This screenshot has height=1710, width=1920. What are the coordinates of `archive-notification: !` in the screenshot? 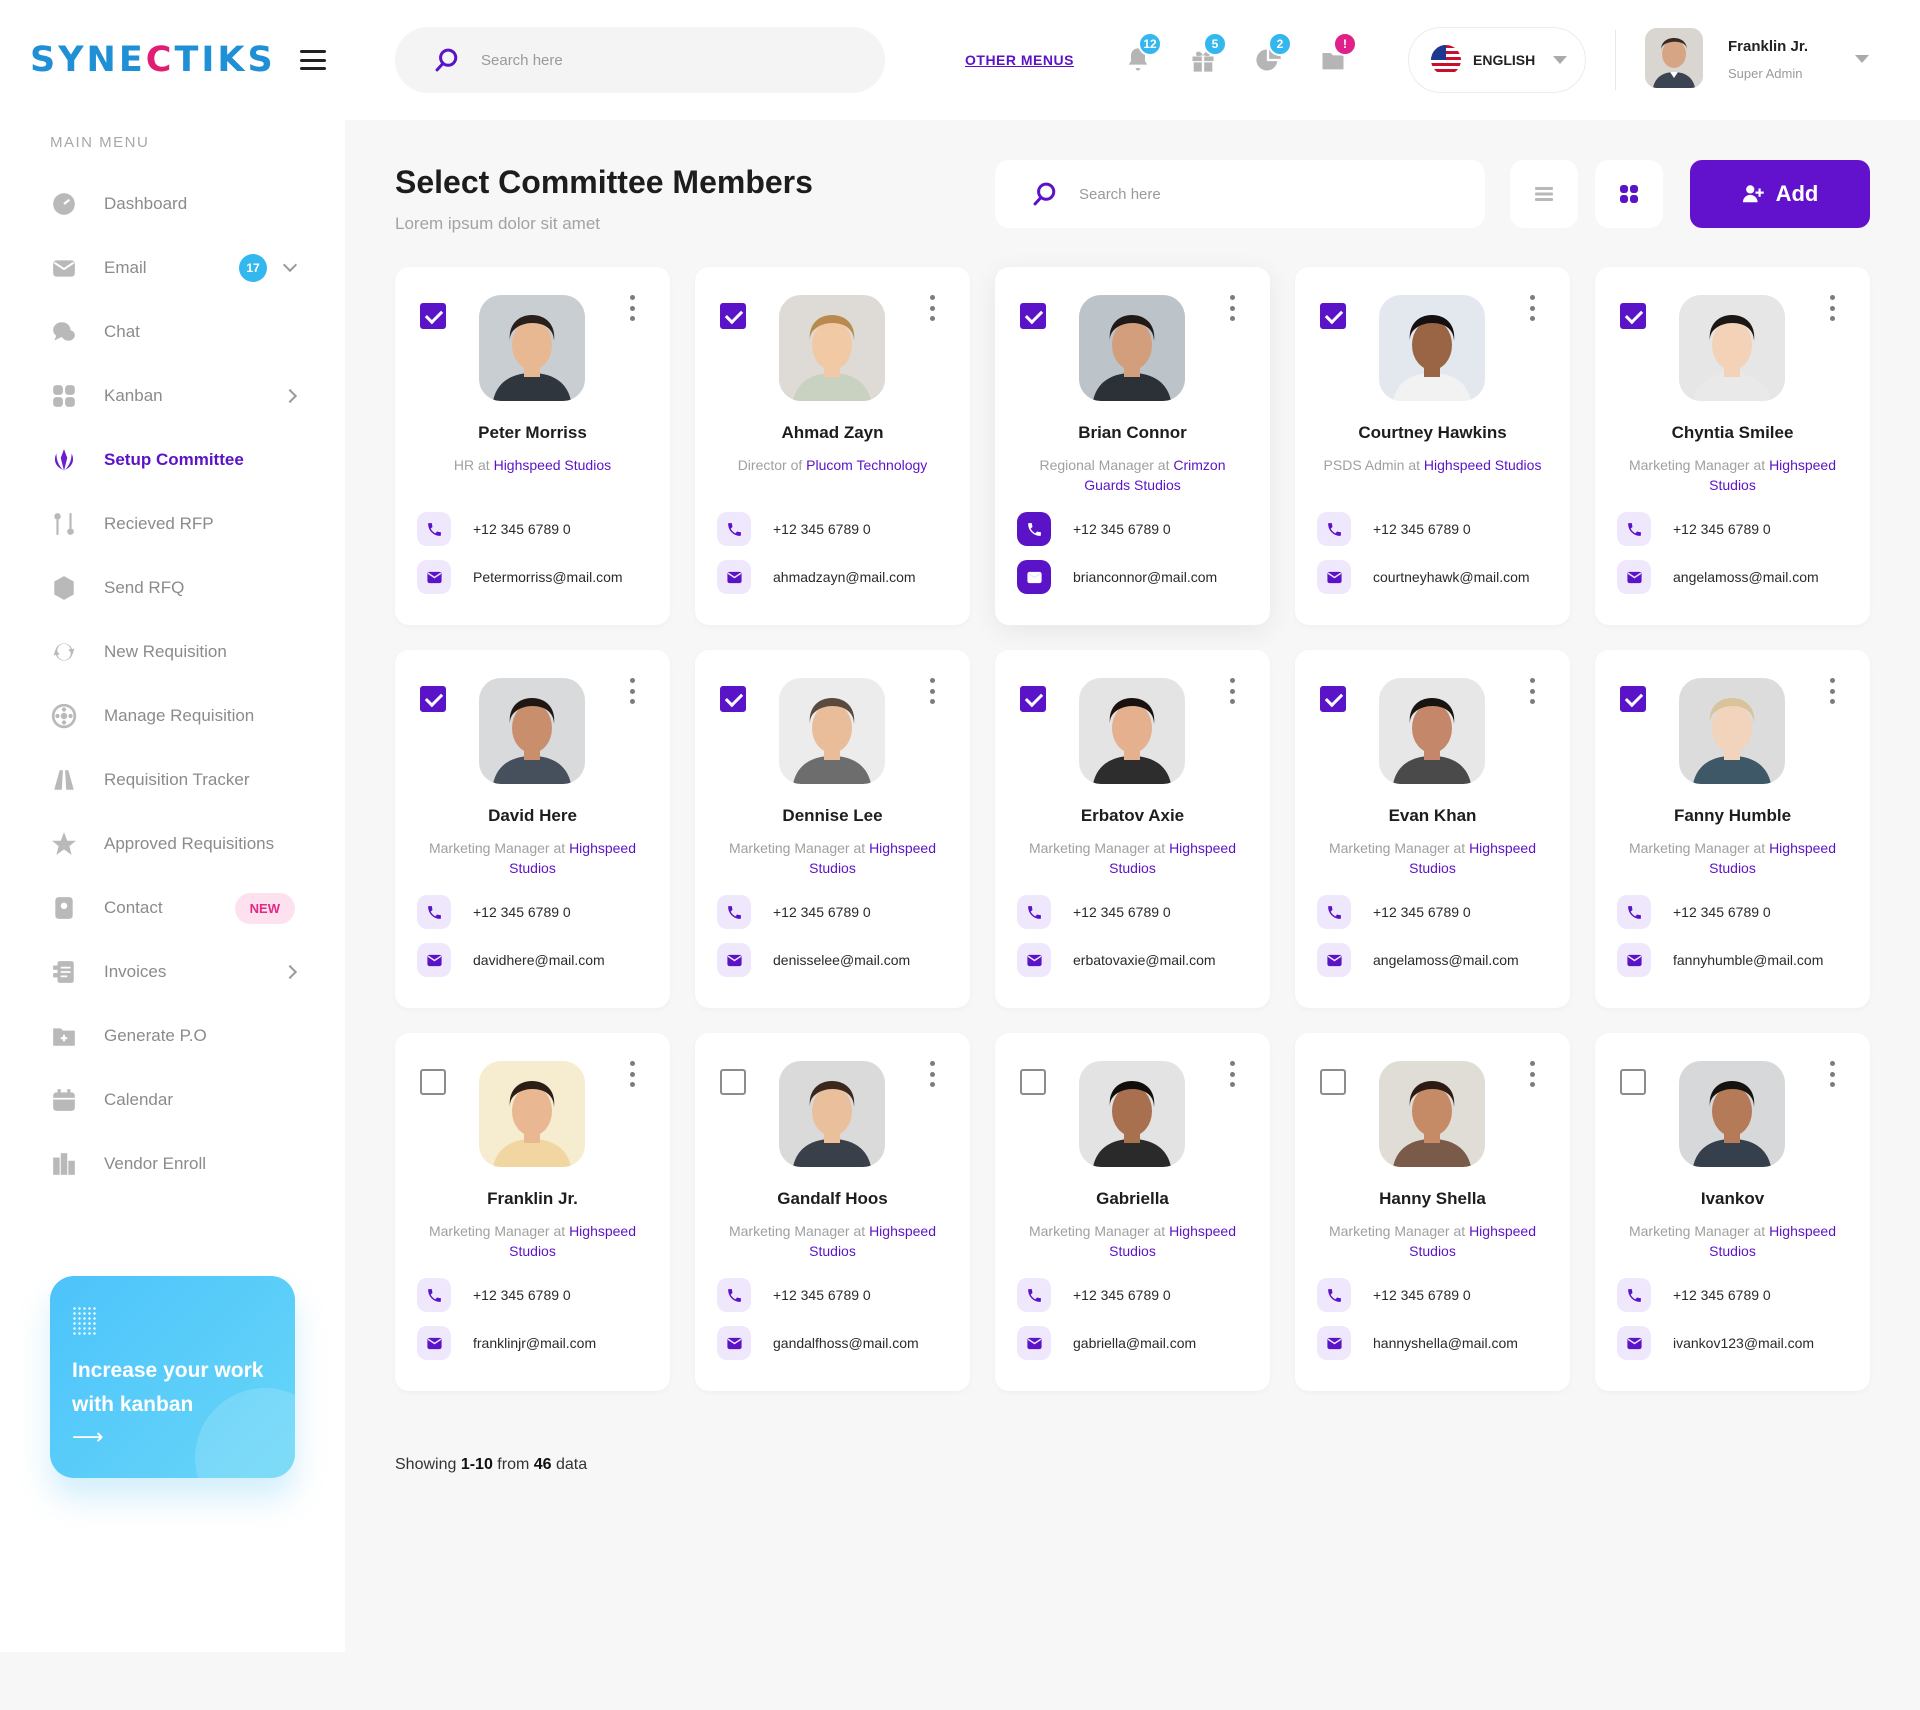 It's located at (1336, 54).